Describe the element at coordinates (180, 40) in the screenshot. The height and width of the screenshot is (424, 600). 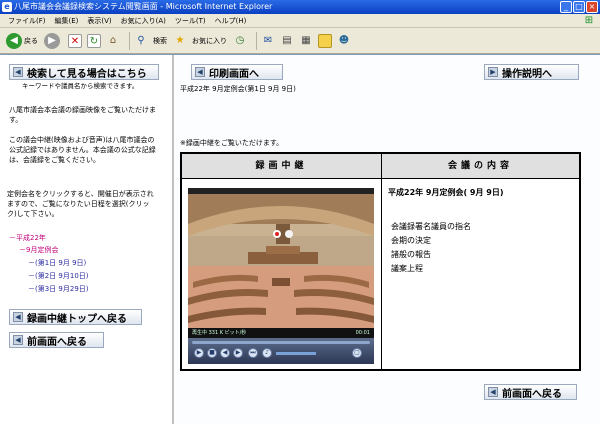
I see `star-icon: ★` at that location.